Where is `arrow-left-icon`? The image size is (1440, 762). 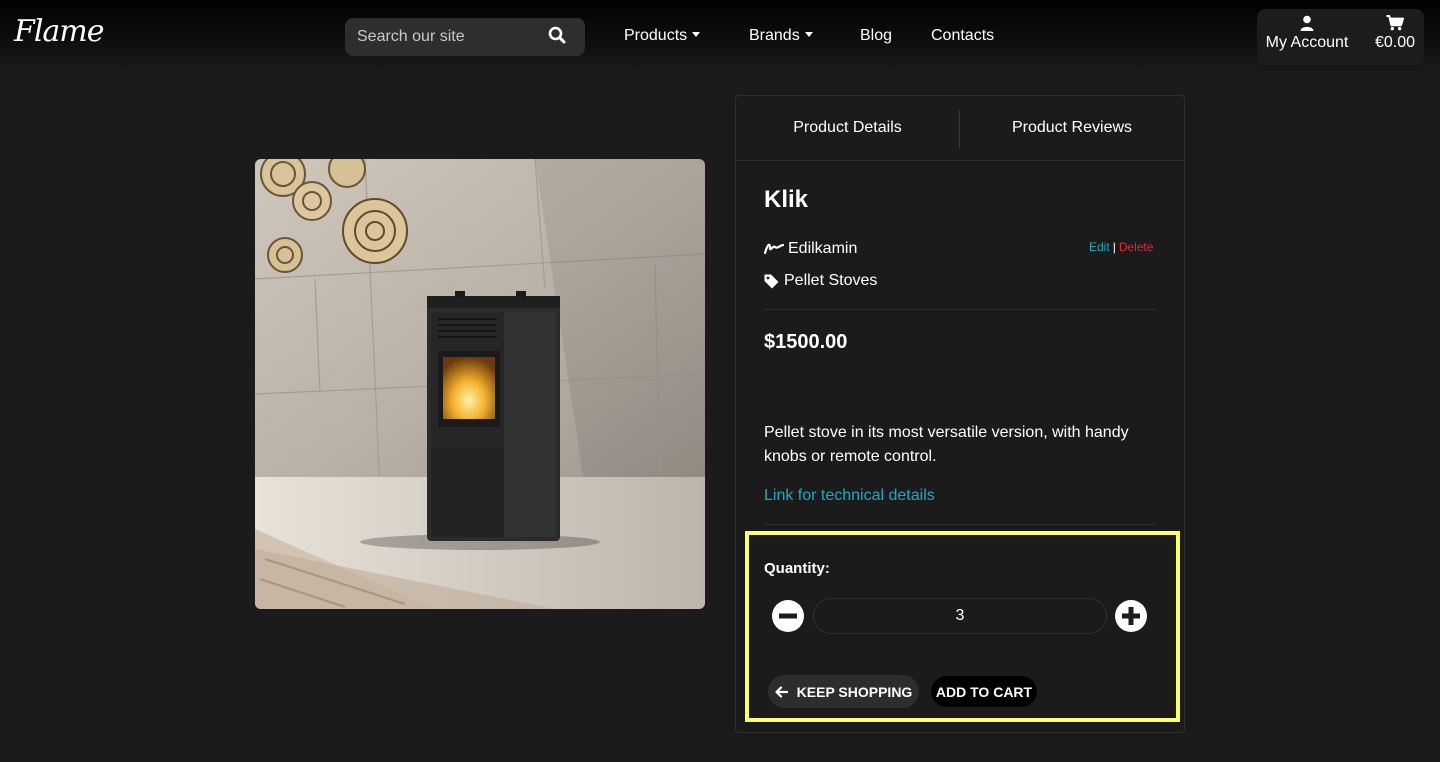 arrow-left-icon is located at coordinates (781, 691).